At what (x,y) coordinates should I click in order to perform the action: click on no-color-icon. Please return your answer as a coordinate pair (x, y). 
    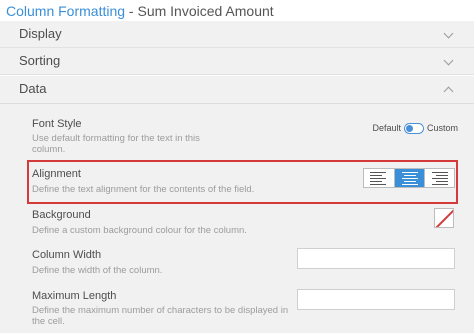
    Looking at the image, I should click on (444, 218).